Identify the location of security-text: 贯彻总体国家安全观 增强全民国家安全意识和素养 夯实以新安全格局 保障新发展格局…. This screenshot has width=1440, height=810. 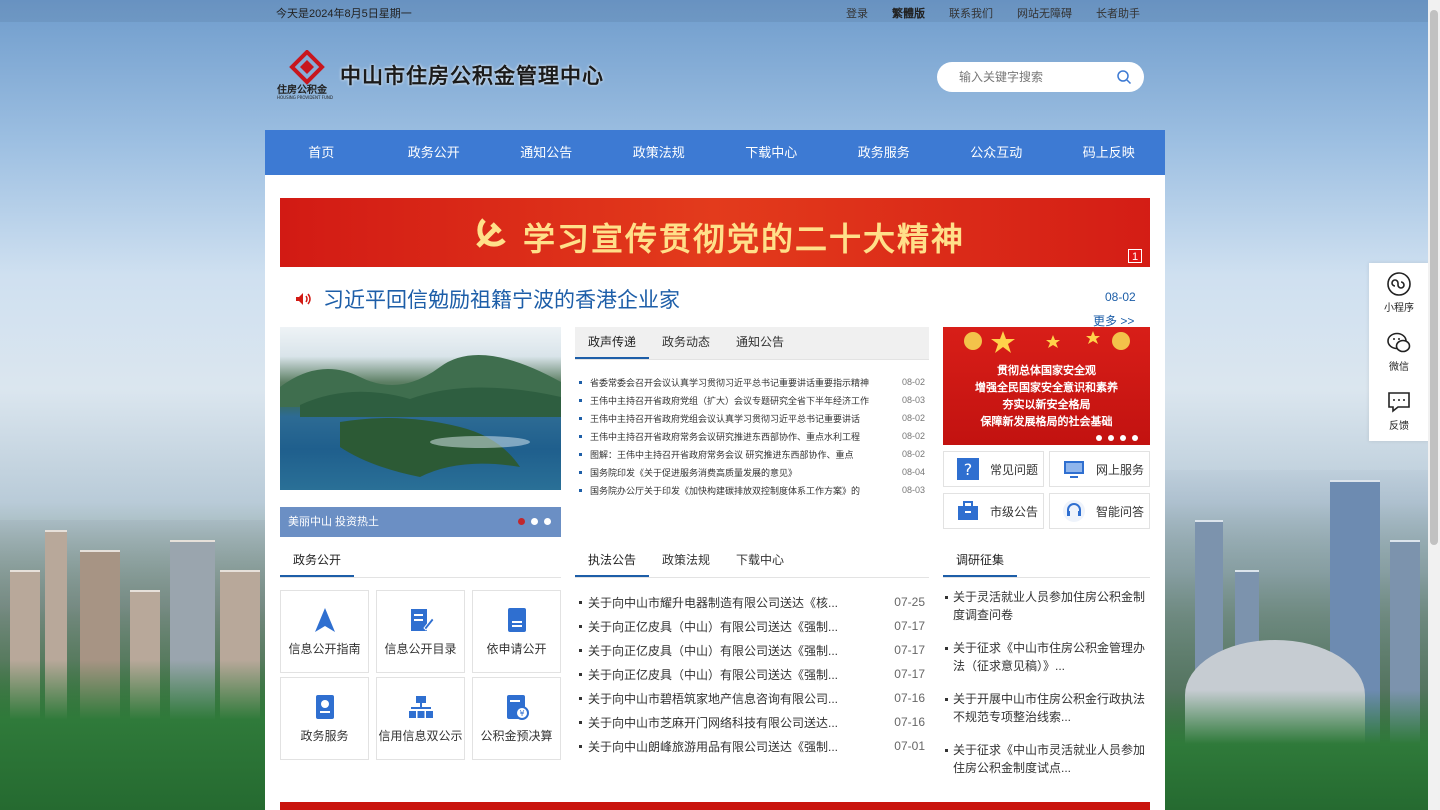
(1046, 396).